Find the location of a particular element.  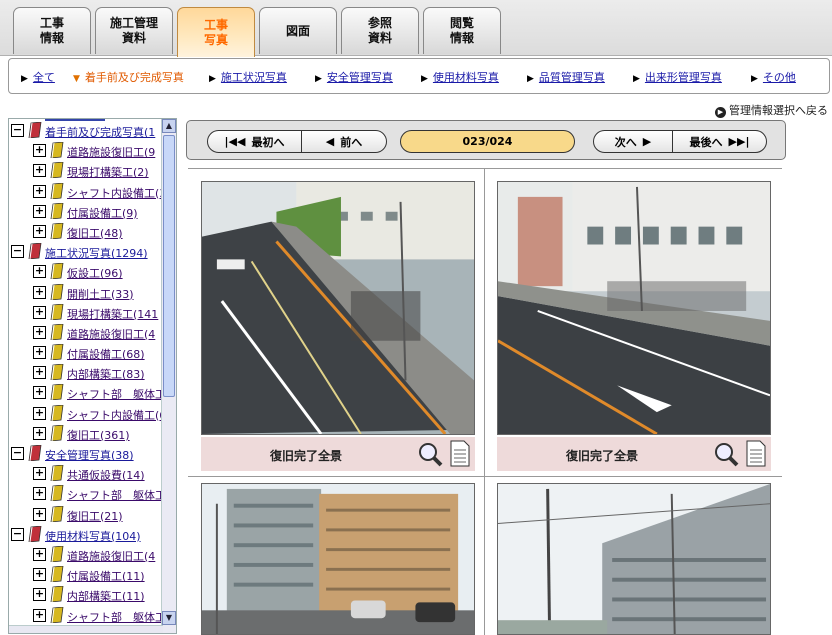

tree-node-label: 現場打構築工(2) is located at coordinates (108, 172).